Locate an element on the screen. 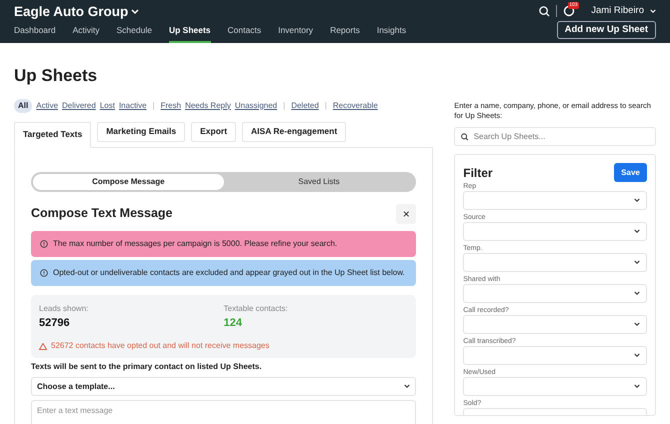 This screenshot has width=670, height=424. close-button: × is located at coordinates (406, 214).